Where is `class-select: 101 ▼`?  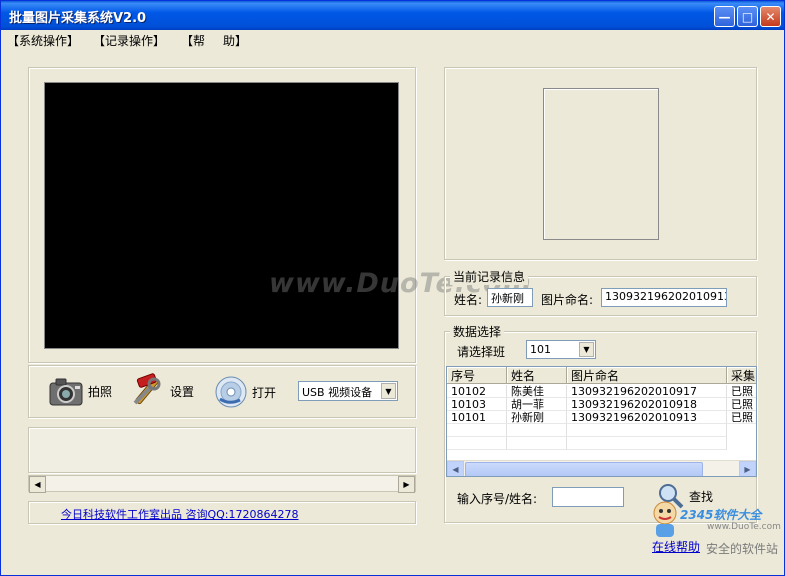
class-select: 101 ▼ is located at coordinates (561, 349).